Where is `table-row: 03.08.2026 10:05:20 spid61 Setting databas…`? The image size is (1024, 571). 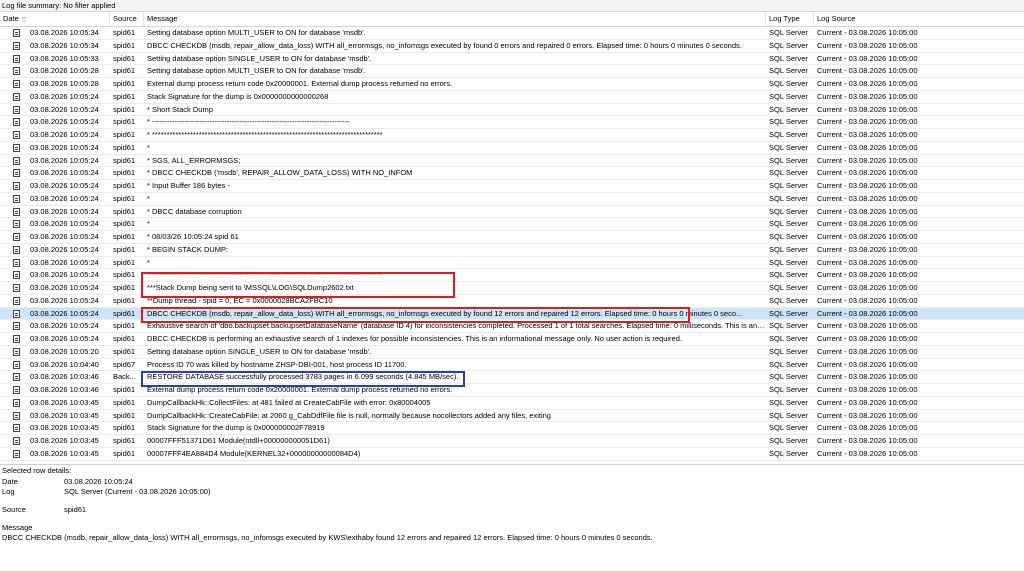 table-row: 03.08.2026 10:05:20 spid61 Setting databas… is located at coordinates (512, 352).